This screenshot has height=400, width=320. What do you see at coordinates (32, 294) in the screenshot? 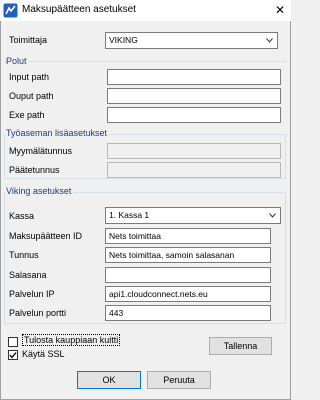
I see `service-ip-label: Palvelun IP` at bounding box center [32, 294].